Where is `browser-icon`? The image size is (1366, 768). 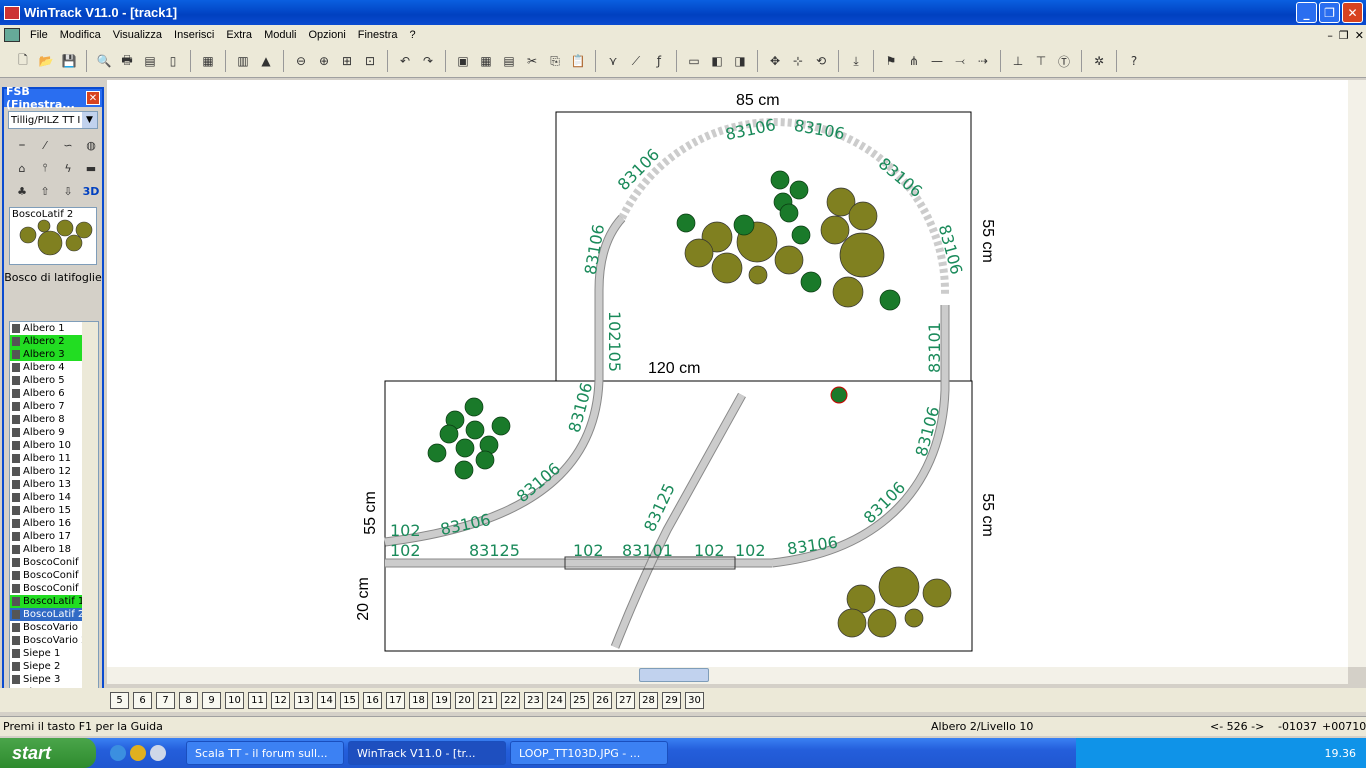 browser-icon is located at coordinates (158, 753).